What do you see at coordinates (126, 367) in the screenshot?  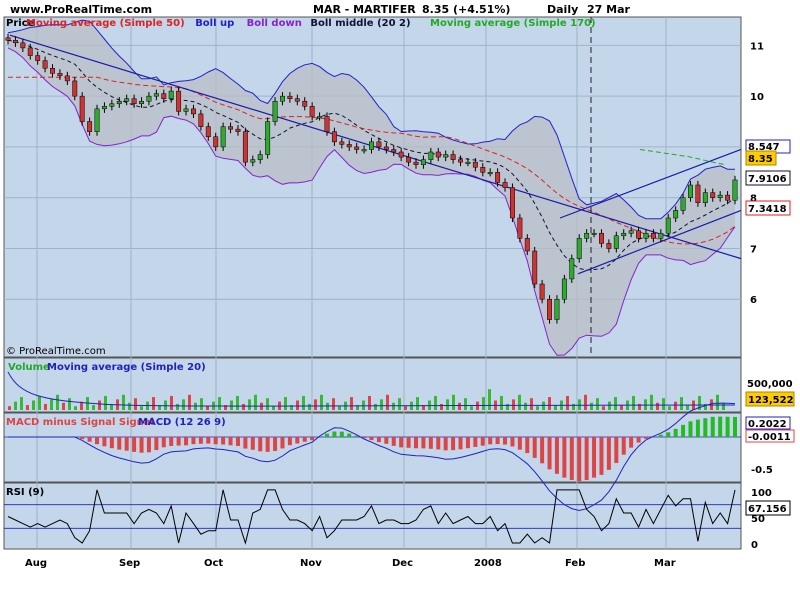 I see `volume-legend: Moving average (Simple 20)` at bounding box center [126, 367].